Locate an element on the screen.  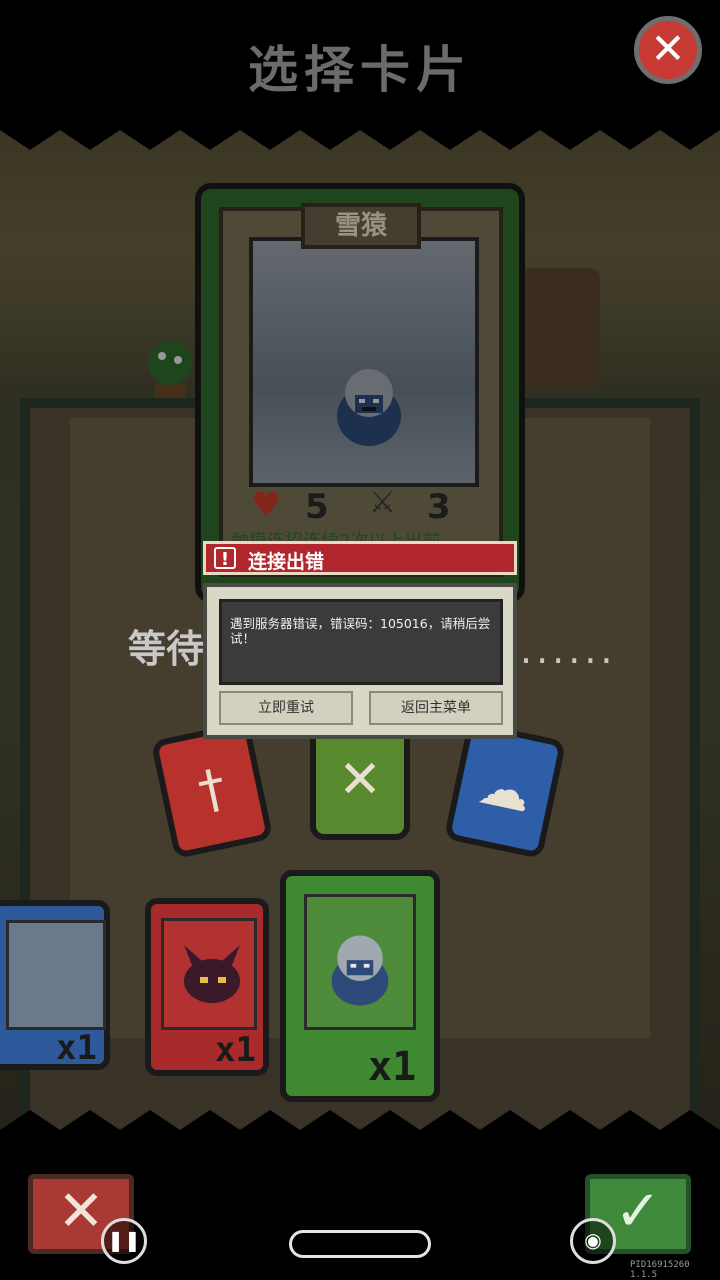
home-indicator is located at coordinates (360, 1244).